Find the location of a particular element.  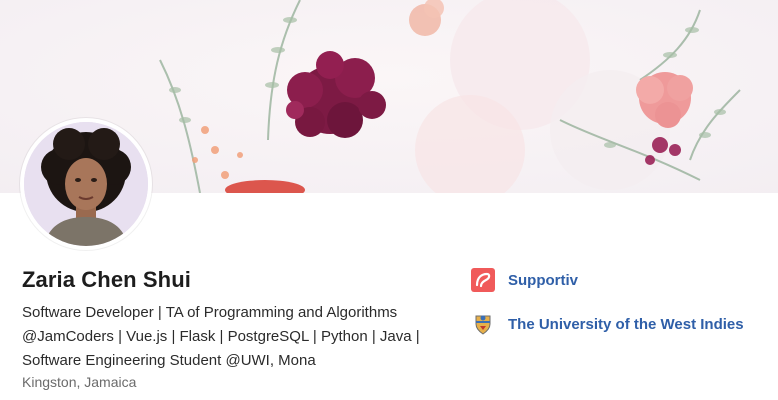

affiliation-supportiv: Supportiv is located at coordinates (524, 280).